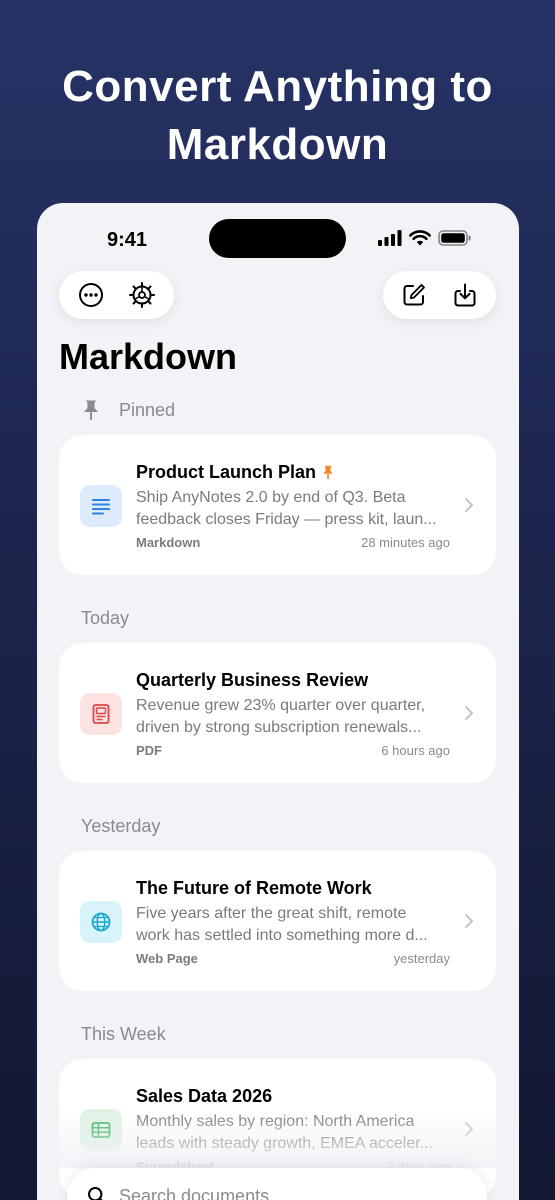  What do you see at coordinates (421, 958) in the screenshot?
I see `document-timestamp: yesterday` at bounding box center [421, 958].